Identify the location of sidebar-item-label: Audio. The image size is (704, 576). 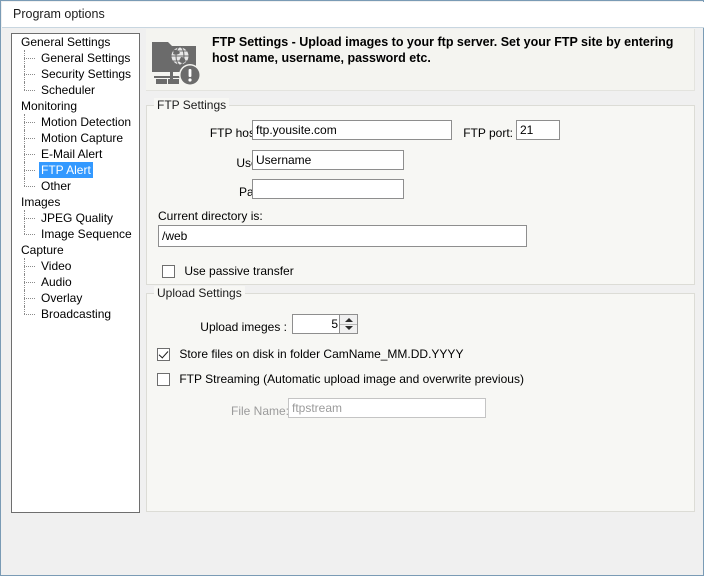
(56, 282).